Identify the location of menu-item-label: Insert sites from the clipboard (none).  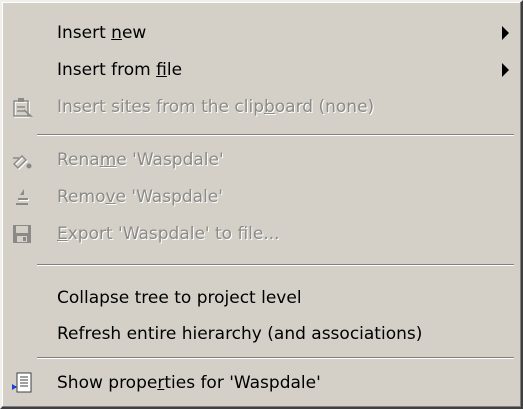
(216, 107).